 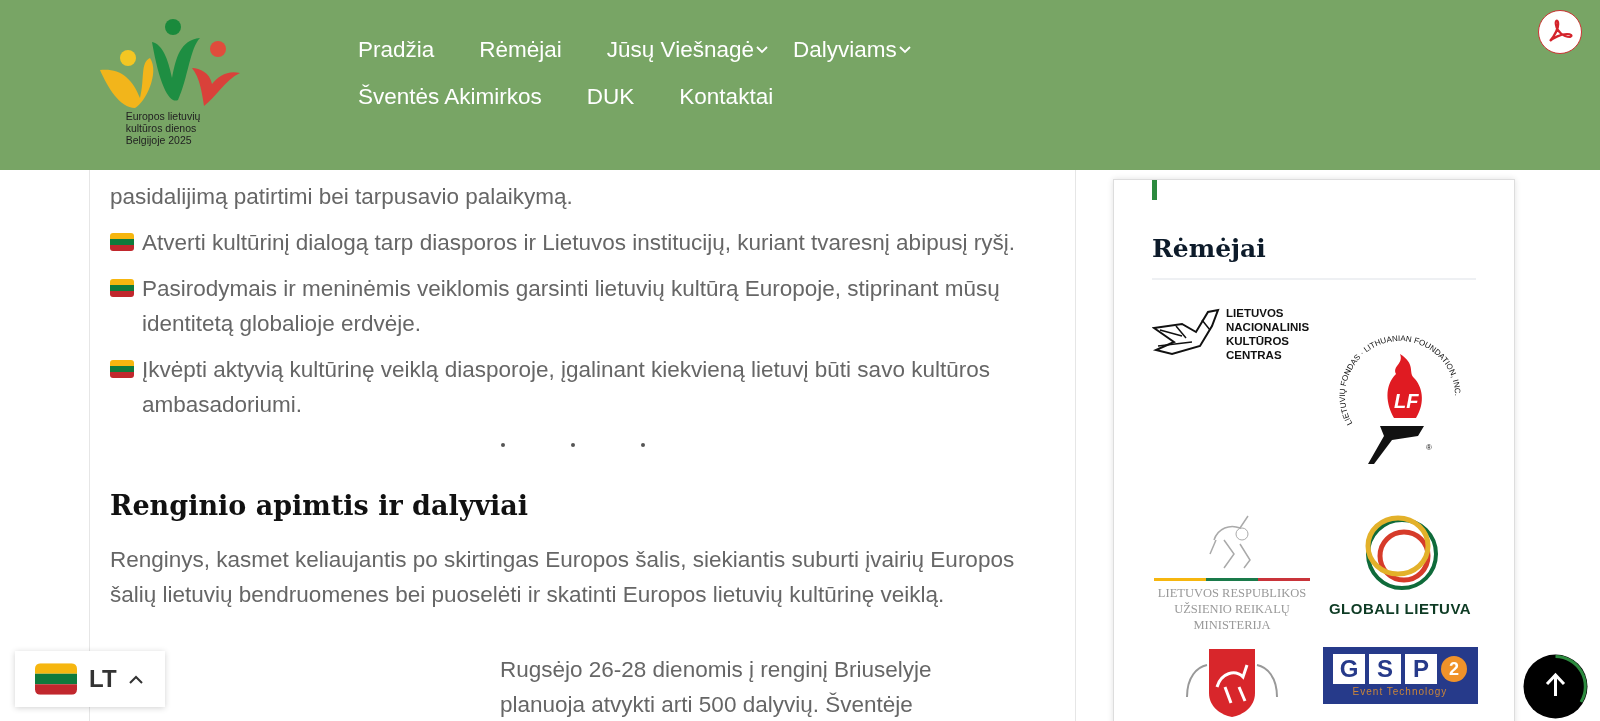 What do you see at coordinates (1400, 608) in the screenshot?
I see `sponsor-name: GLOBALI LIETUVA` at bounding box center [1400, 608].